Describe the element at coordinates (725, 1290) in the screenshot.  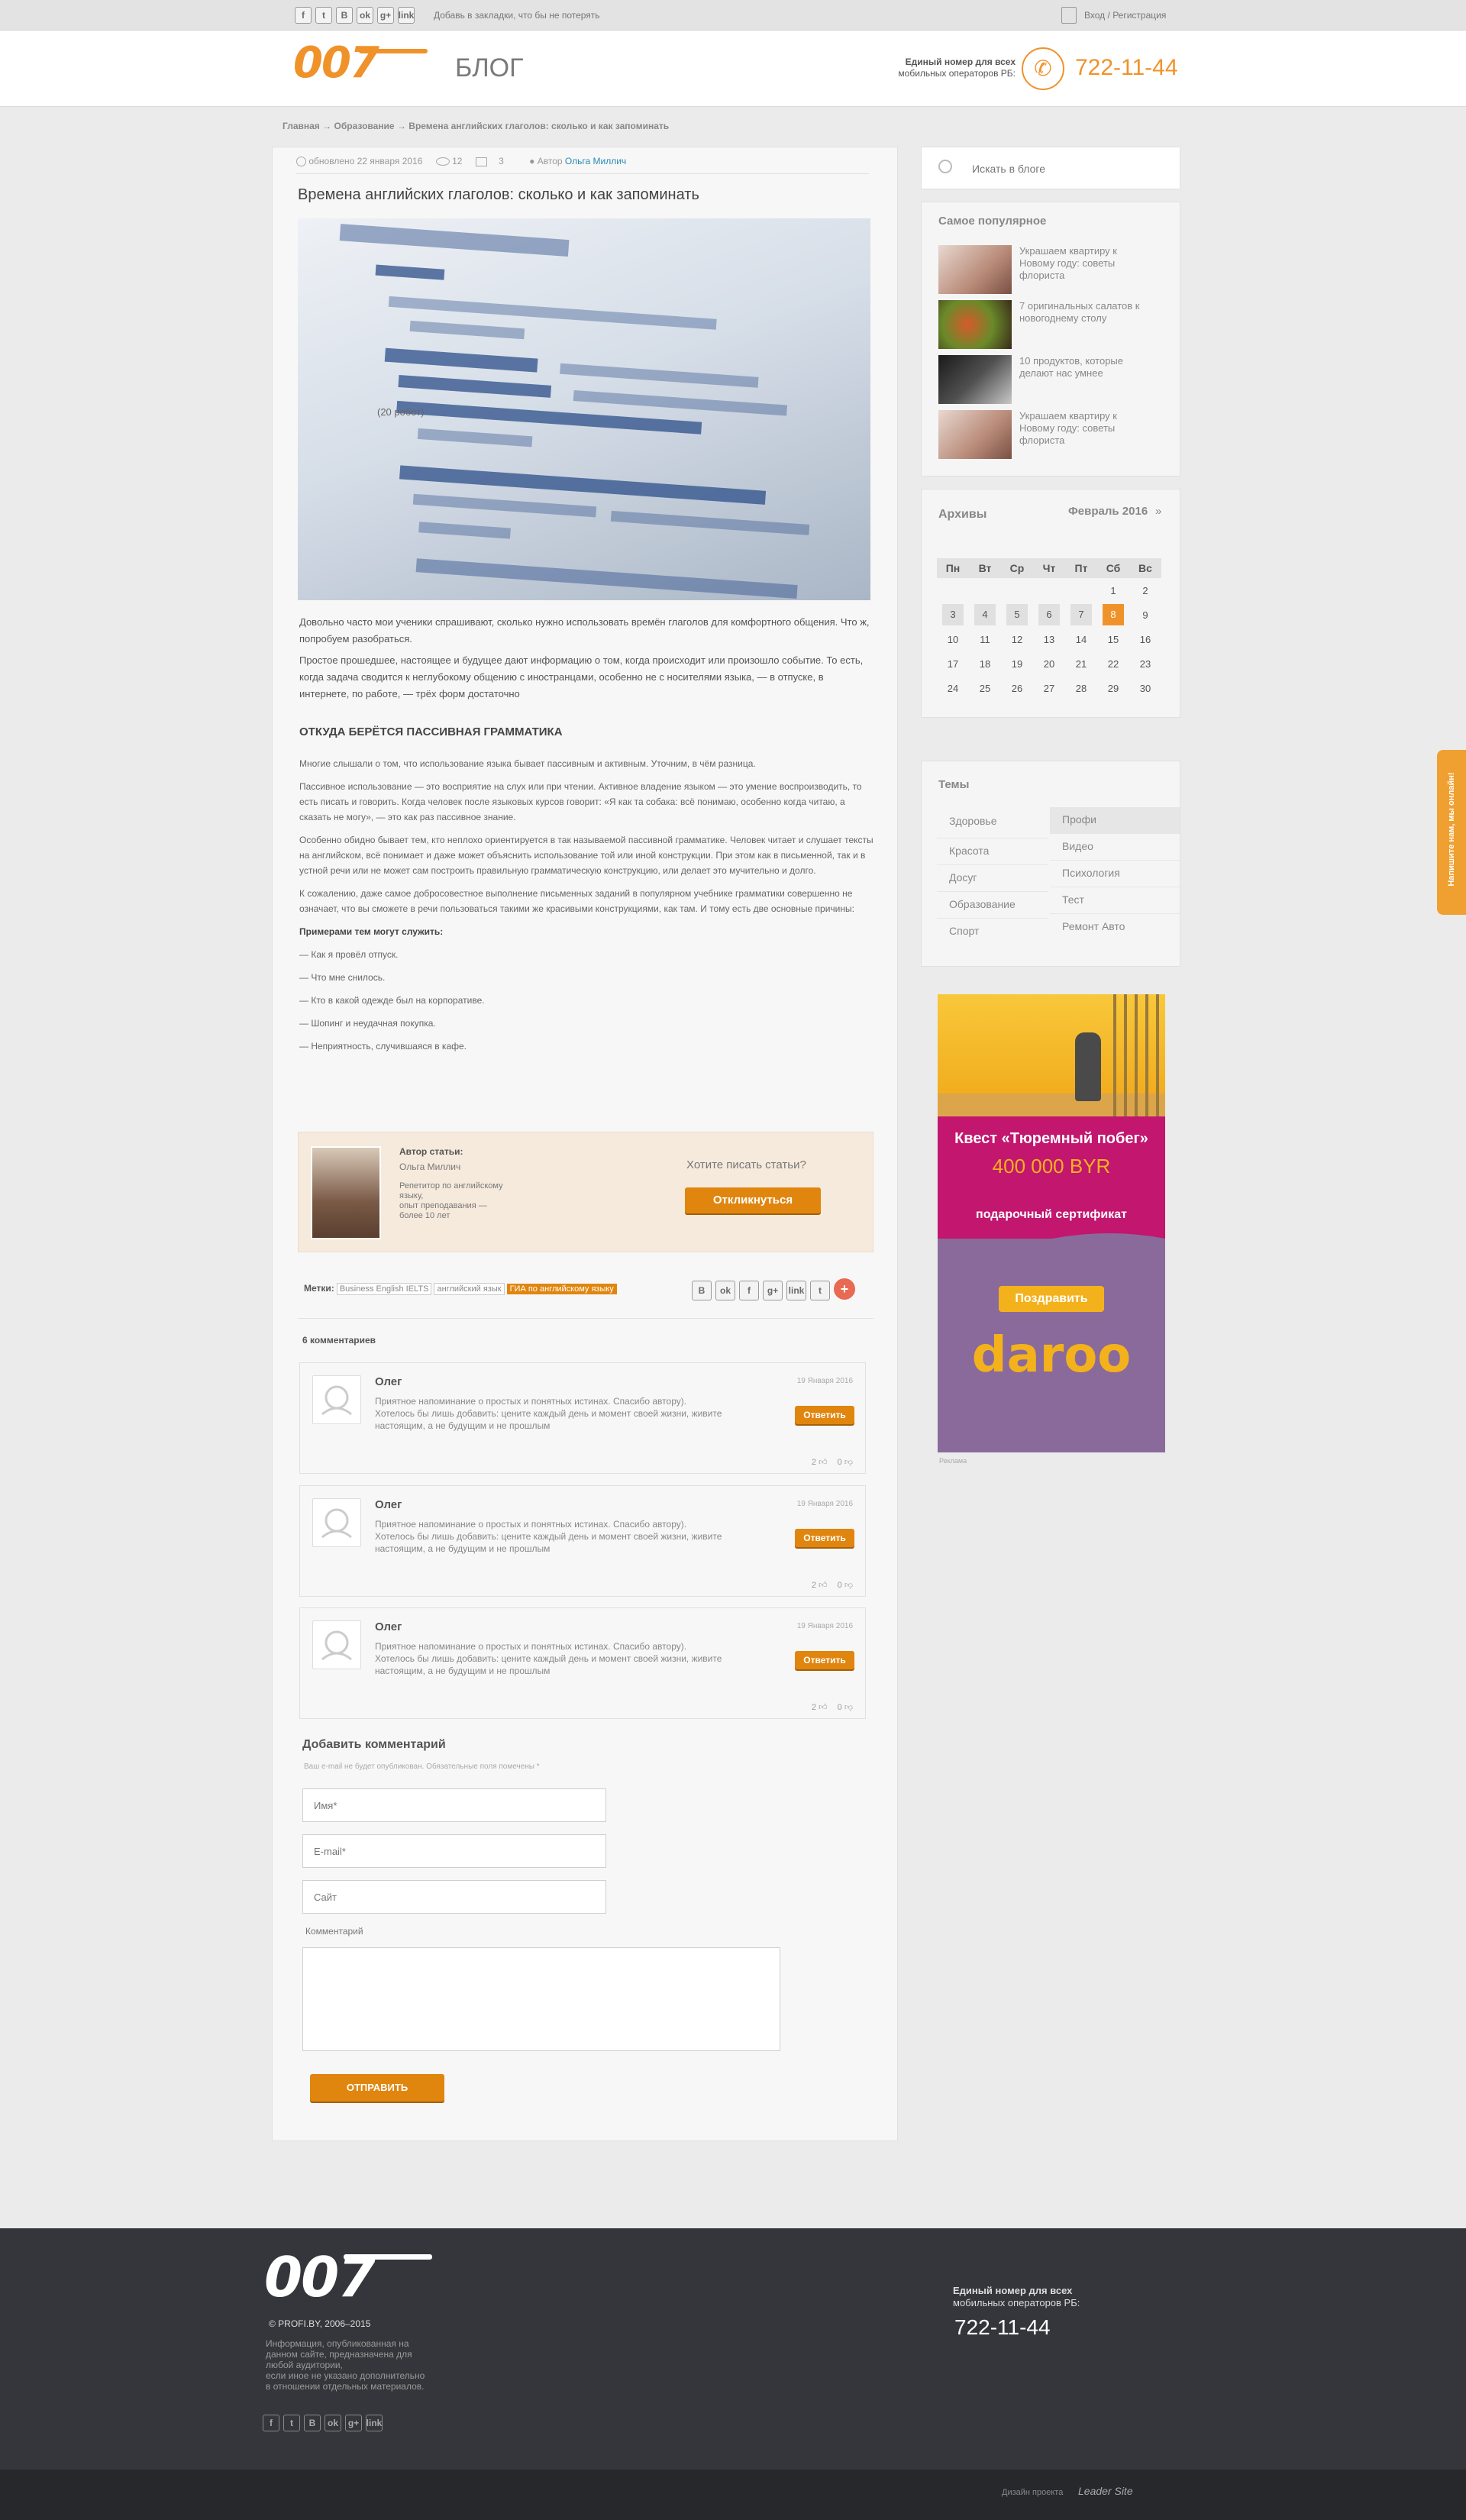
I see `ok-share-icon: ok` at that location.